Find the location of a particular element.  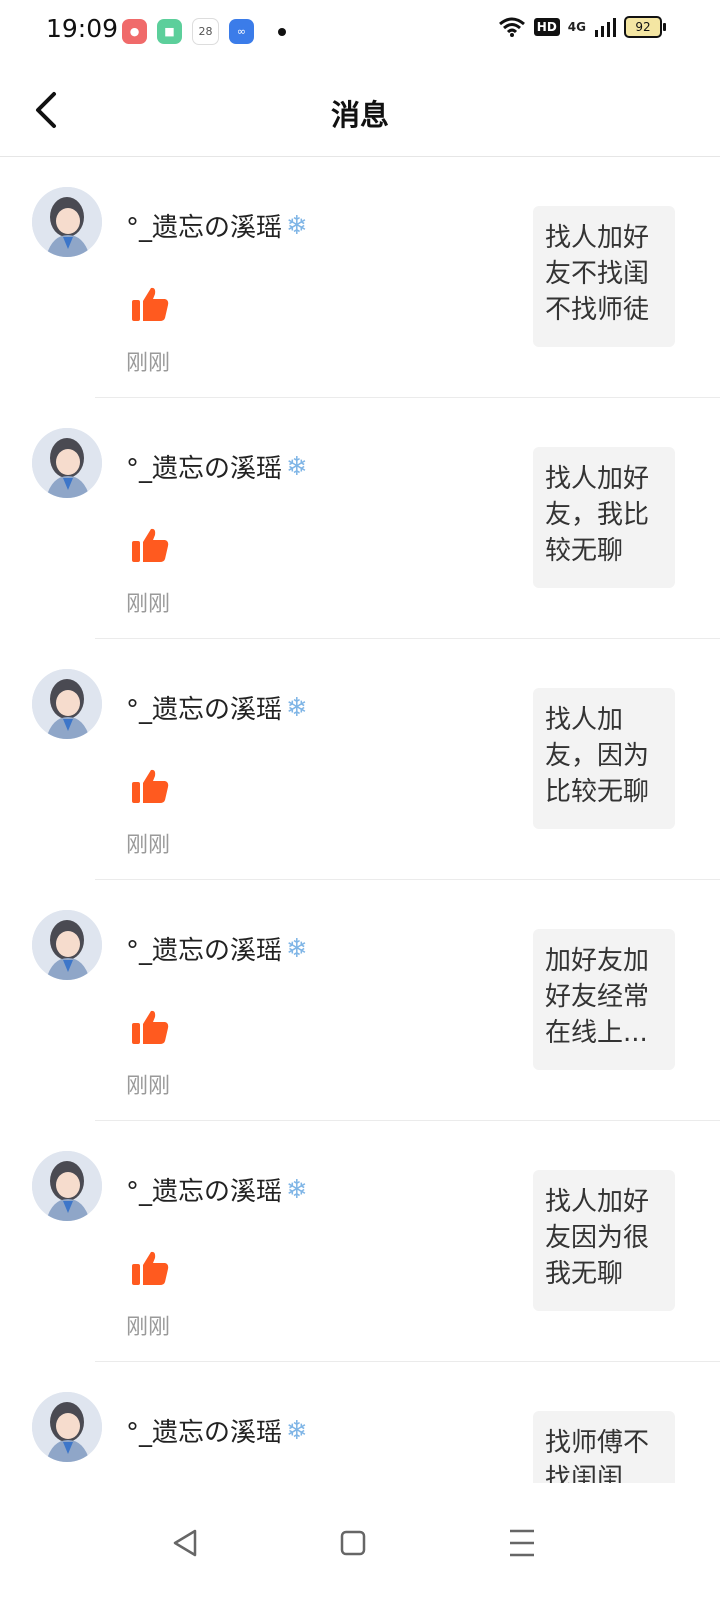

nav-back-button is located at coordinates (185, 1543).